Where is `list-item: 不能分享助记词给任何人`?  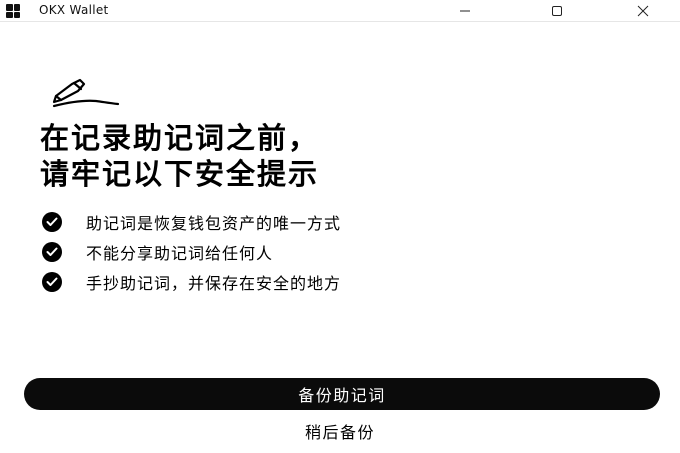 list-item: 不能分享助记词给任何人 is located at coordinates (342, 252).